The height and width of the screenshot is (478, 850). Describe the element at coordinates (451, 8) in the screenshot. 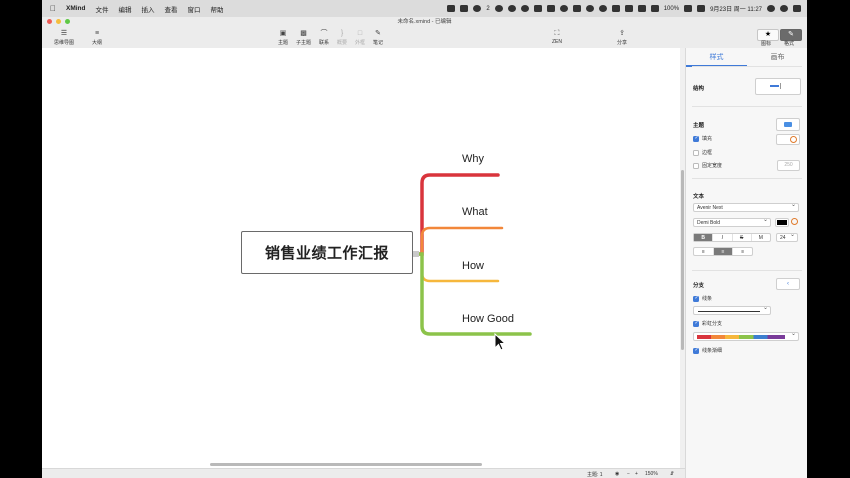

I see `status-app-icon` at that location.